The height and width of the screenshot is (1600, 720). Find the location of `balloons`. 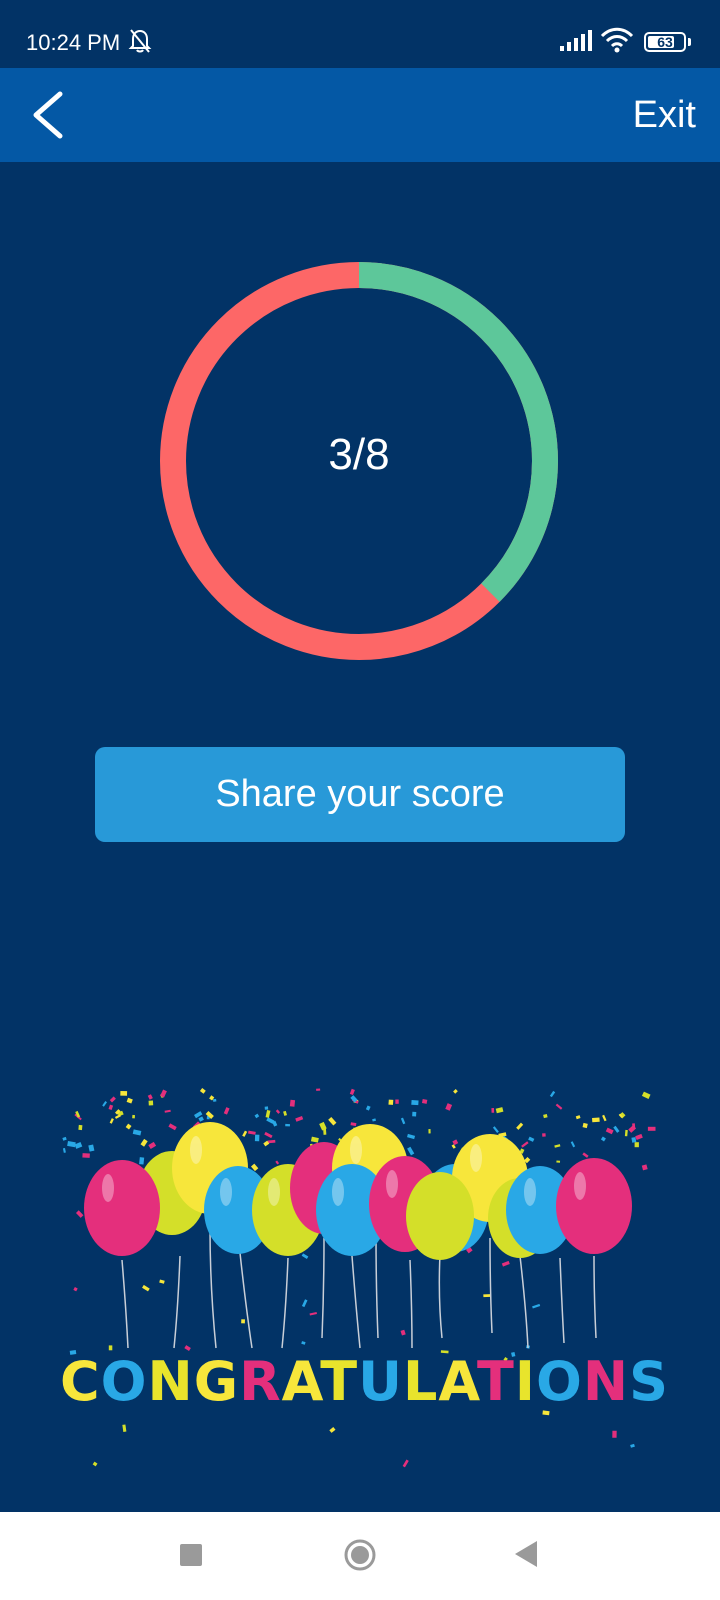

balloons is located at coordinates (358, 1235).